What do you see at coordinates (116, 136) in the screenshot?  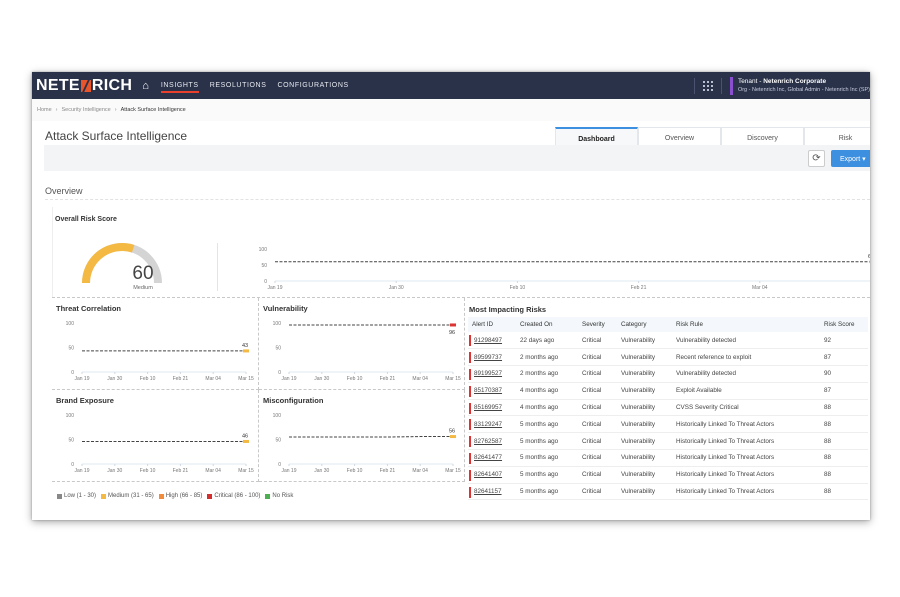 I see `page-title: Attack Surface Intelligence` at bounding box center [116, 136].